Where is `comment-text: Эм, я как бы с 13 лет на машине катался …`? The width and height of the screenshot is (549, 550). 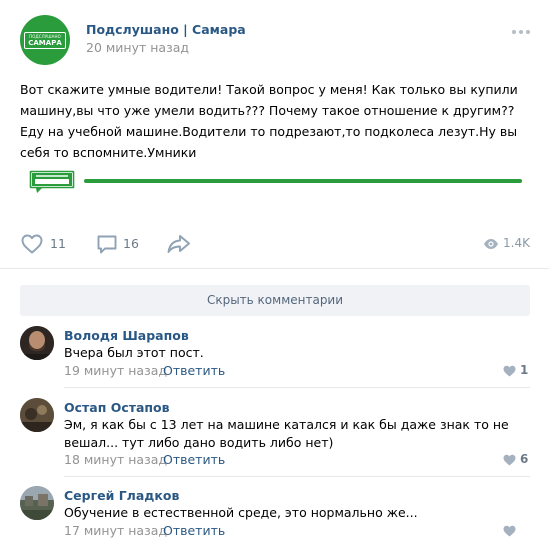 comment-text: Эм, я как бы с 13 лет на машине катался … is located at coordinates (286, 433).